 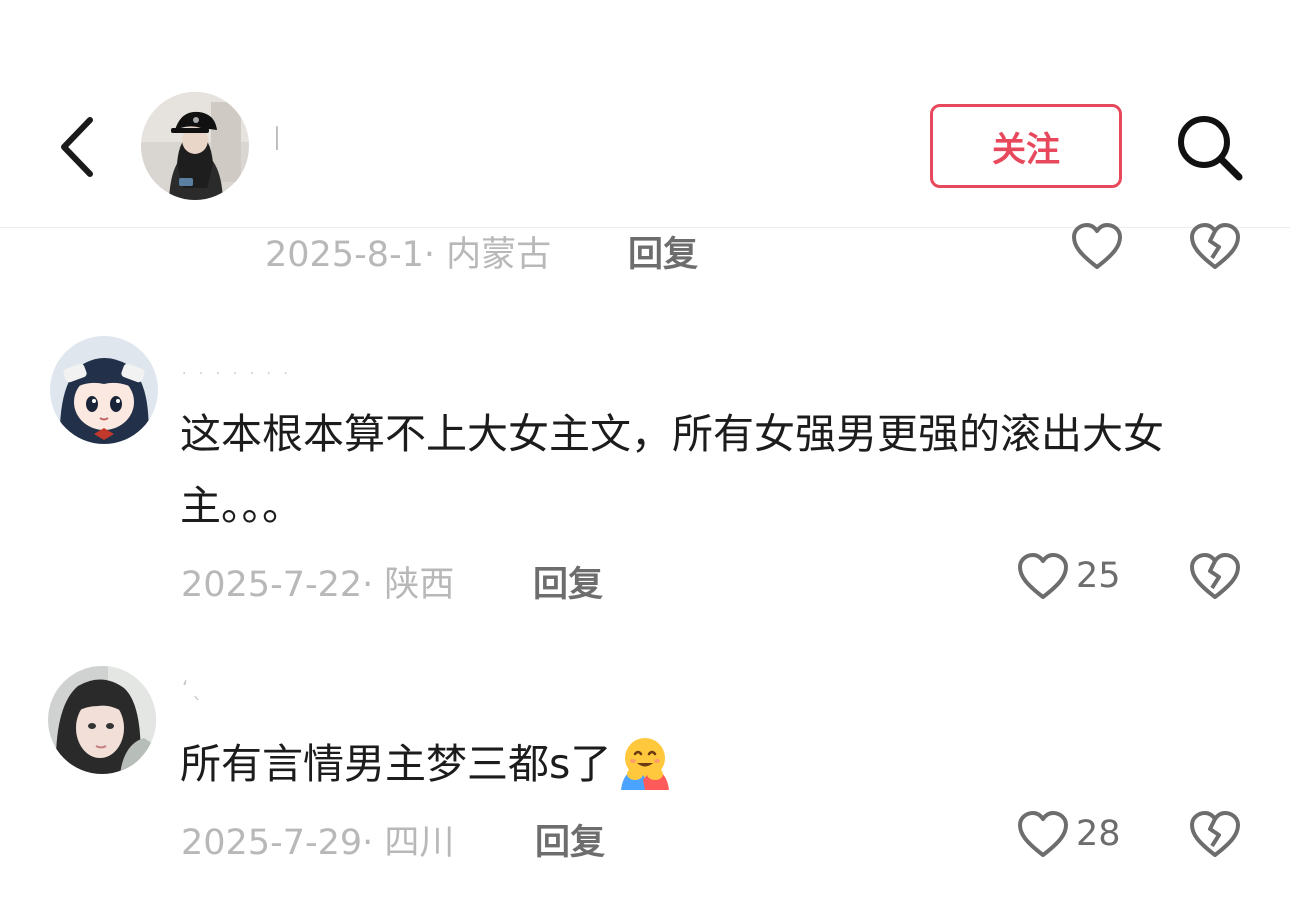 I want to click on author-username: ▏, so click(x=296, y=146).